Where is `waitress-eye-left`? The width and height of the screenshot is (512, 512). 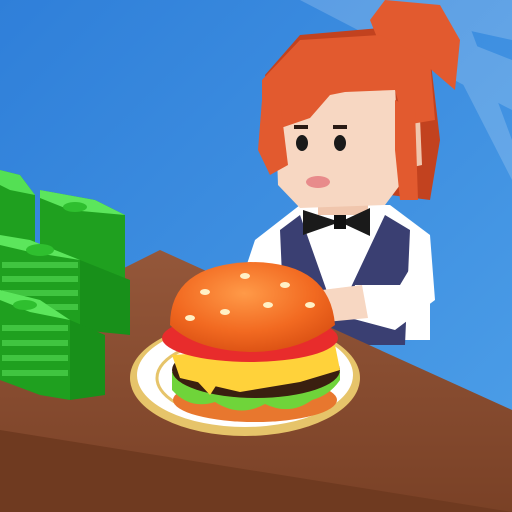
waitress-eye-left is located at coordinates (302, 143).